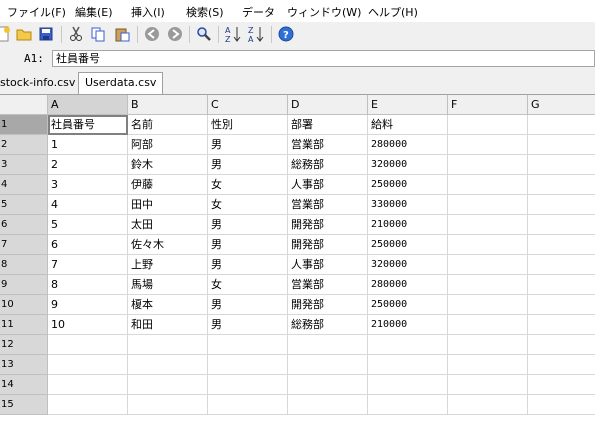 Image resolution: width=595 pixels, height=441 pixels. I want to click on cell-g3, so click(561, 165).